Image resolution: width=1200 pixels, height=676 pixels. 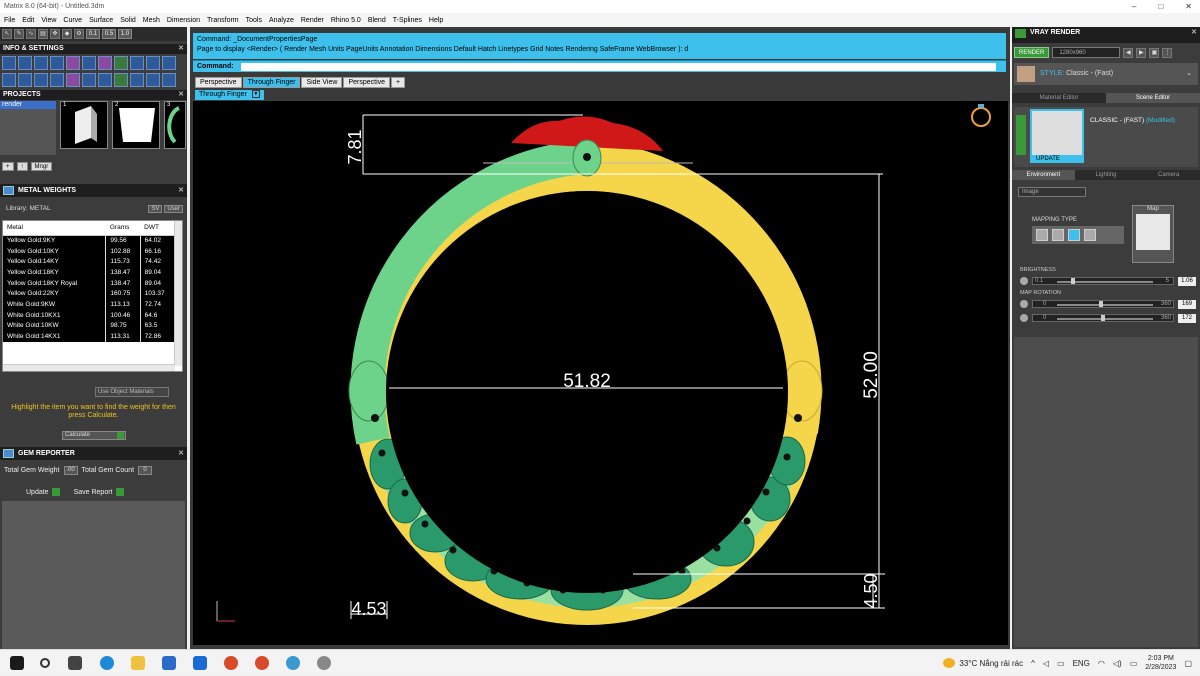 What do you see at coordinates (346, 20) in the screenshot?
I see `menu-rhino: Rhino 5.0` at bounding box center [346, 20].